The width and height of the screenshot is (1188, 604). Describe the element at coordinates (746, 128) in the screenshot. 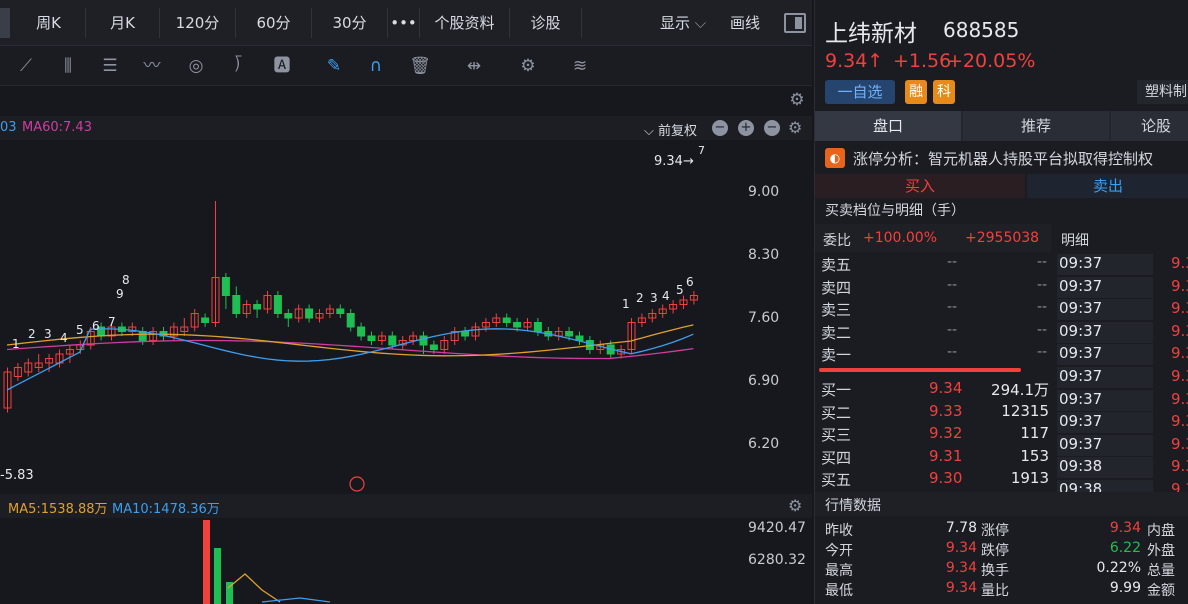

I see `zoom-in-icon: +` at that location.